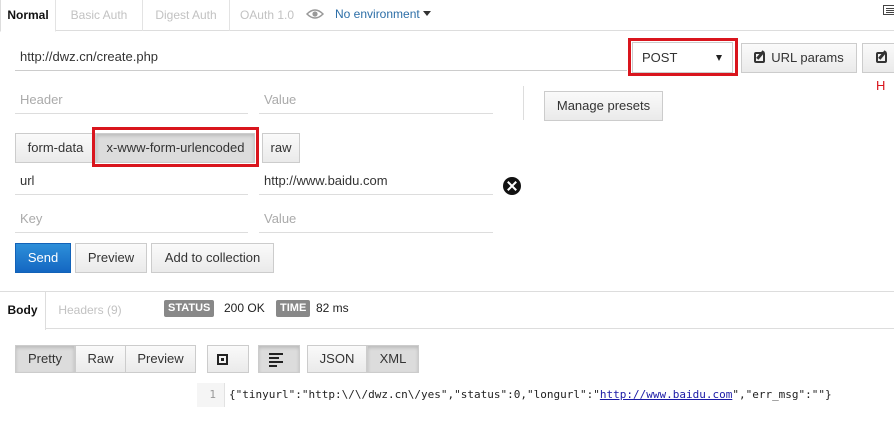 The width and height of the screenshot is (894, 436). Describe the element at coordinates (376, 181) in the screenshot. I see `param-value-input` at that location.